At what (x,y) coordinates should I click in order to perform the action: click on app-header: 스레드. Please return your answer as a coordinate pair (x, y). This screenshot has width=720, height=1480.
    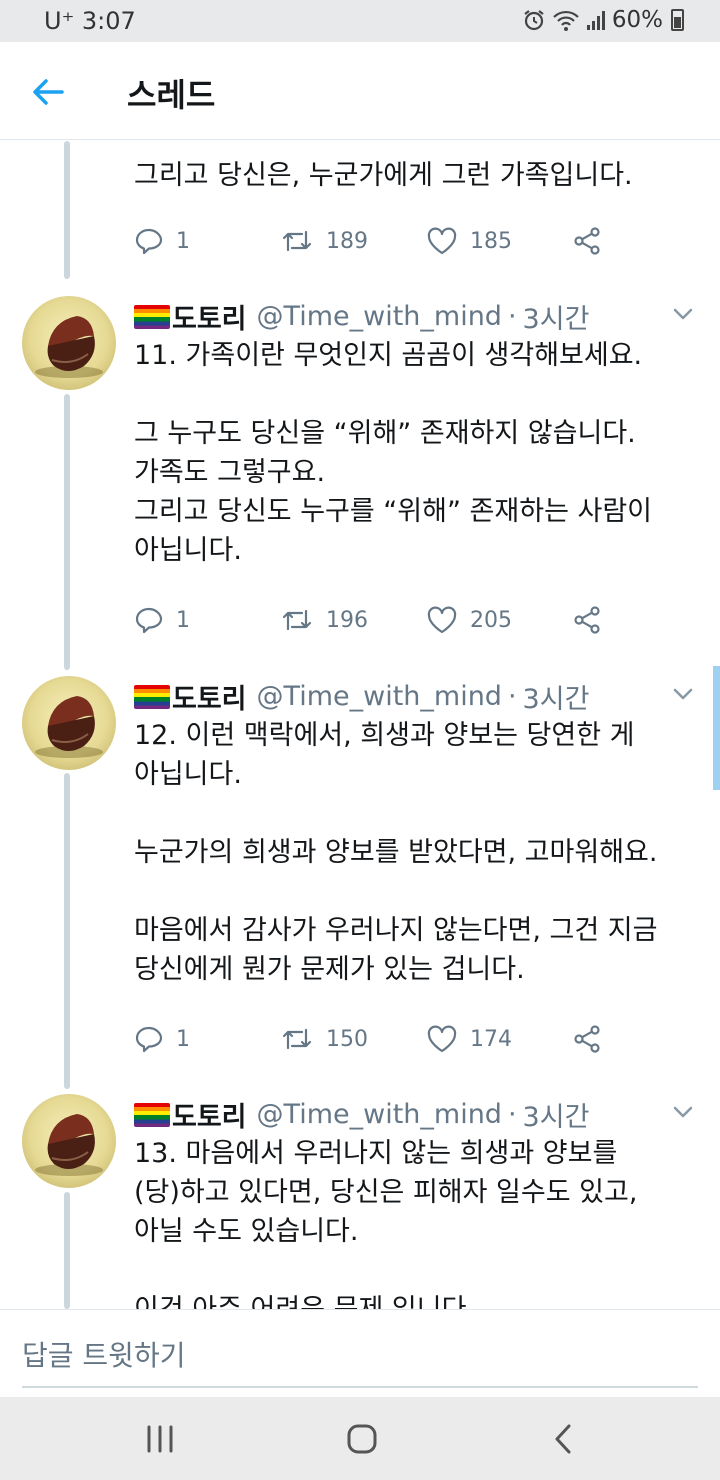
    Looking at the image, I should click on (360, 91).